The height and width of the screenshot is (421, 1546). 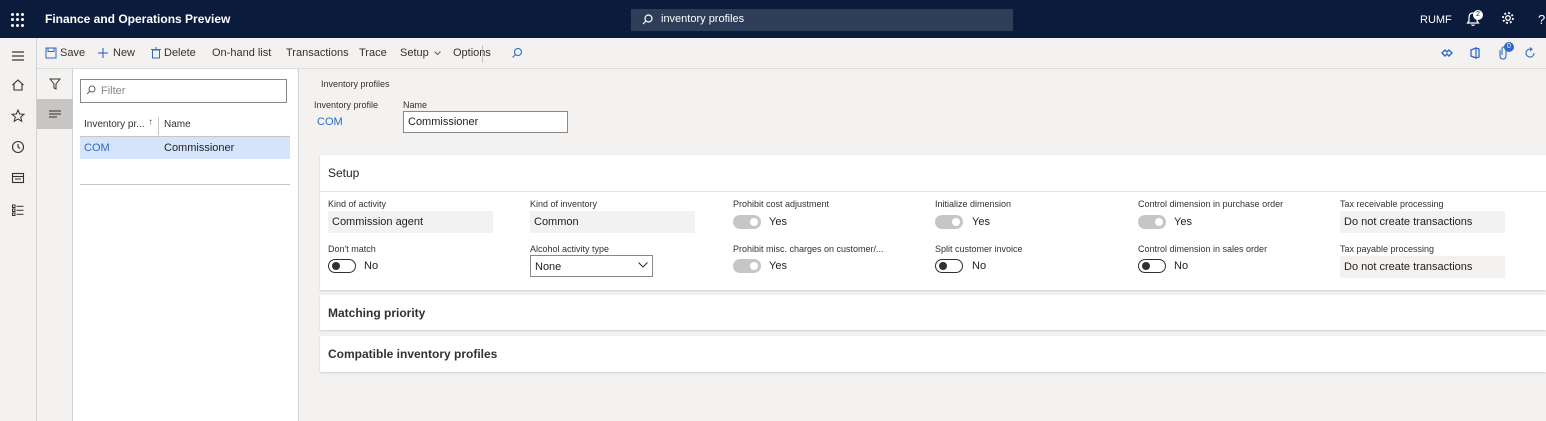 What do you see at coordinates (1392, 204) in the screenshot?
I see `tax-receivable-label: Tax receivable processing` at bounding box center [1392, 204].